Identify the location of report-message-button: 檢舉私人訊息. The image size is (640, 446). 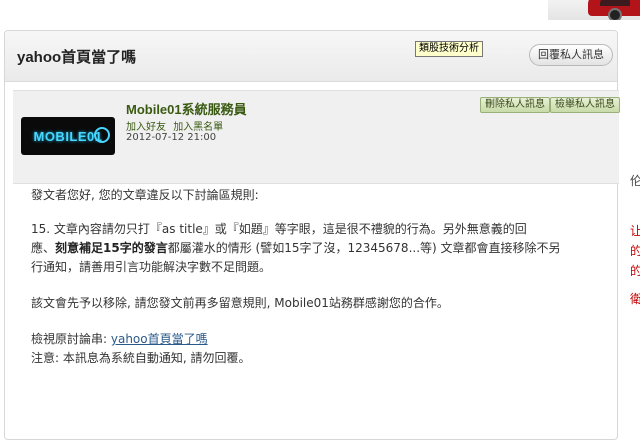
(585, 105).